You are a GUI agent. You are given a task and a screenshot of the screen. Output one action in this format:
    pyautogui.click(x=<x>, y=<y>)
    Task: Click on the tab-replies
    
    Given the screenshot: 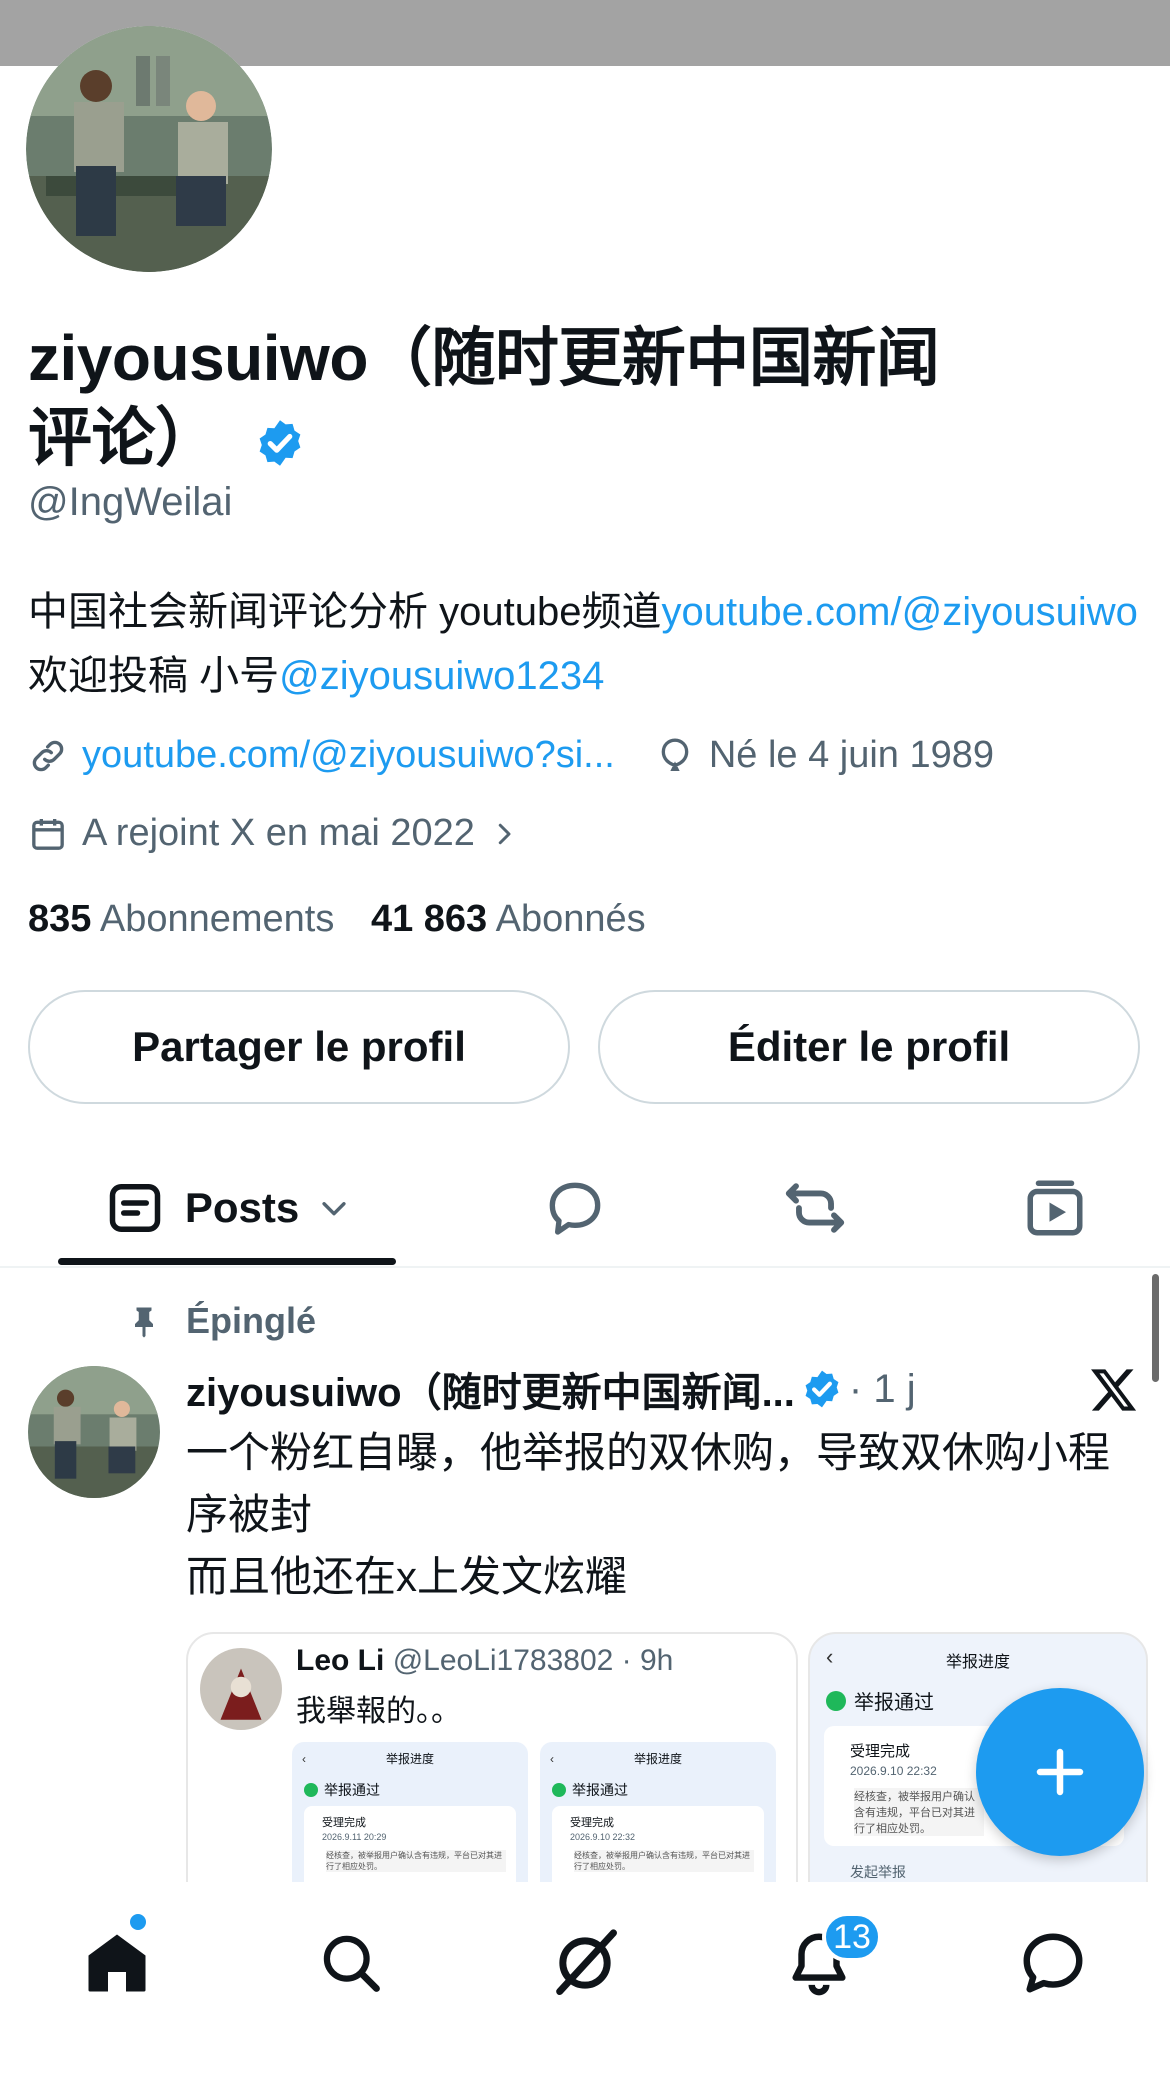 What is the action you would take?
    pyautogui.click(x=575, y=1208)
    